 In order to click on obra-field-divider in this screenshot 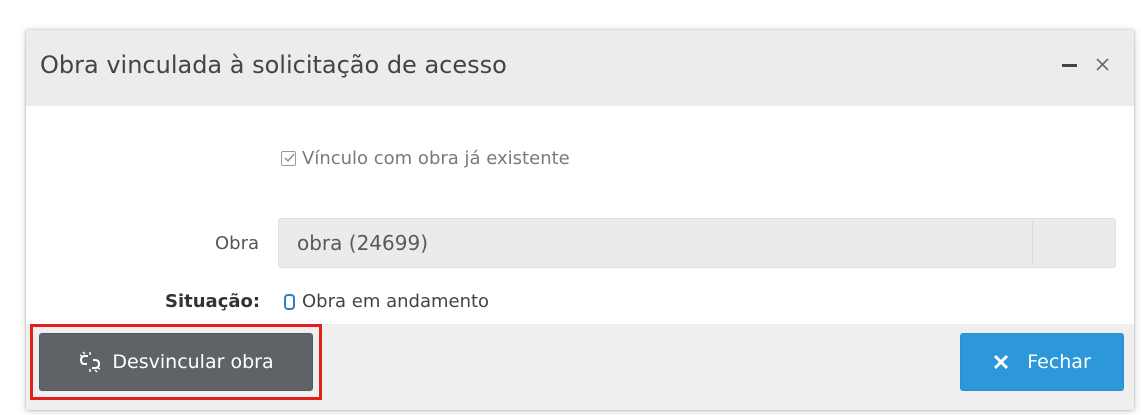, I will do `click(1032, 243)`.